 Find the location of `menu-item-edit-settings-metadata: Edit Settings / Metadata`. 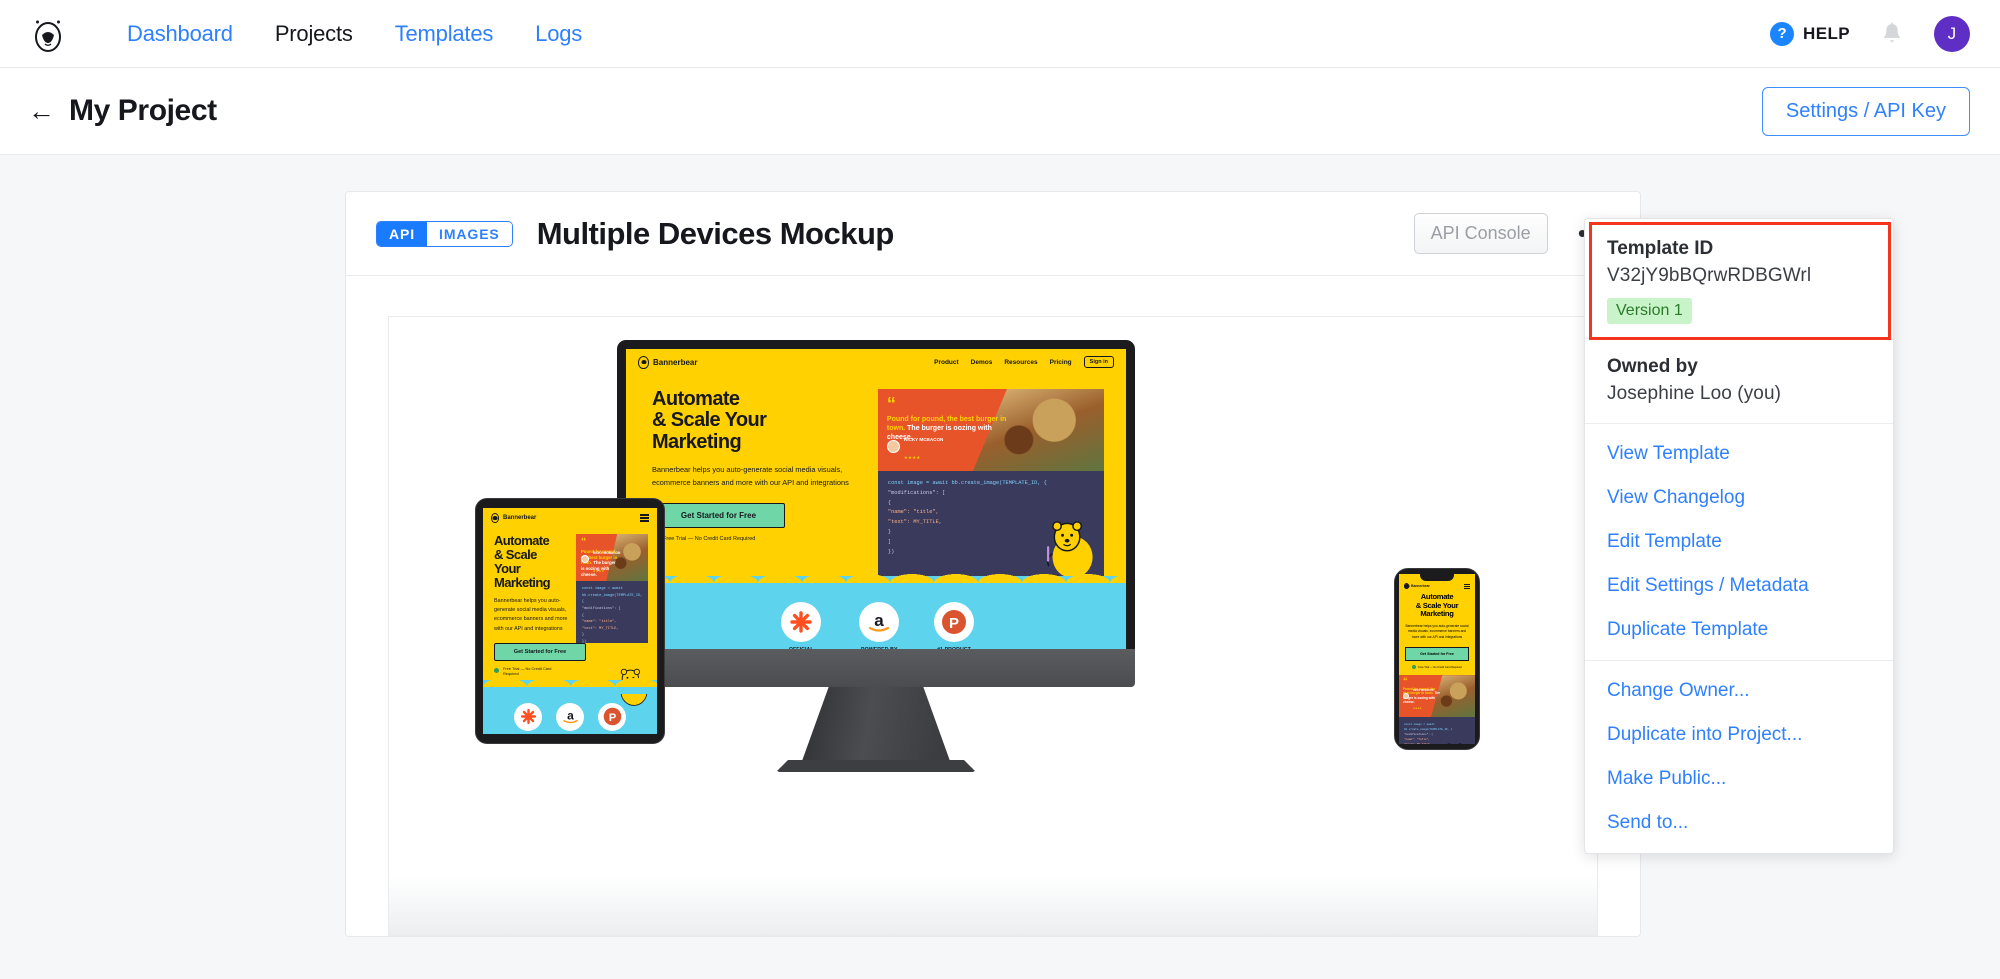

menu-item-edit-settings-metadata: Edit Settings / Metadata is located at coordinates (1739, 586).